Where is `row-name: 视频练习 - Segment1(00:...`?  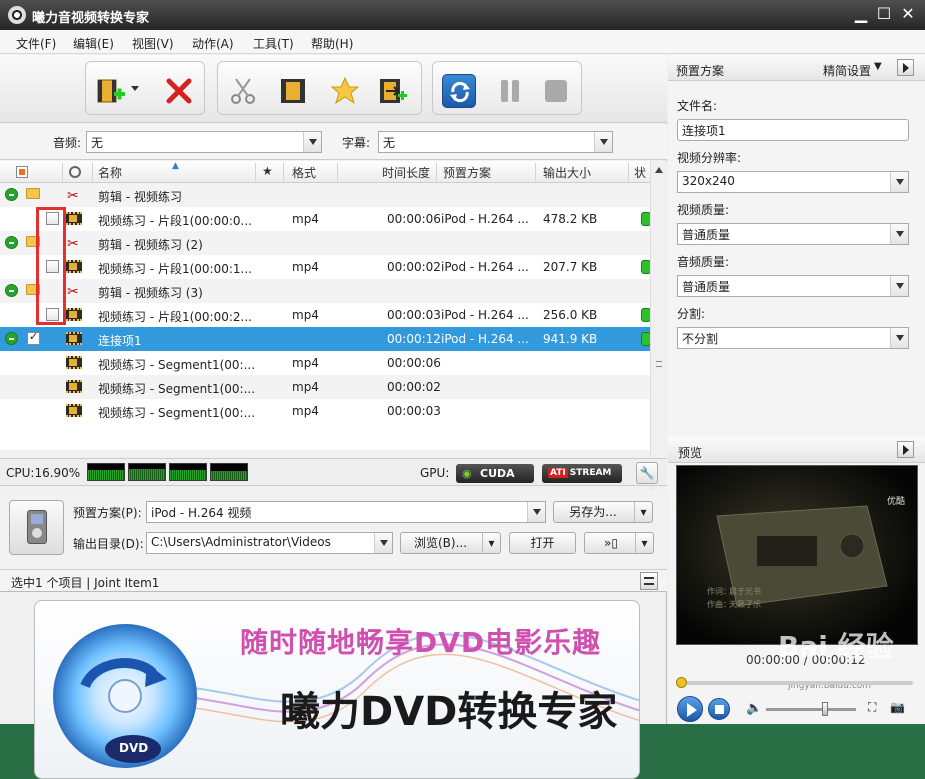 row-name: 视频练习 - Segment1(00:... is located at coordinates (177, 365).